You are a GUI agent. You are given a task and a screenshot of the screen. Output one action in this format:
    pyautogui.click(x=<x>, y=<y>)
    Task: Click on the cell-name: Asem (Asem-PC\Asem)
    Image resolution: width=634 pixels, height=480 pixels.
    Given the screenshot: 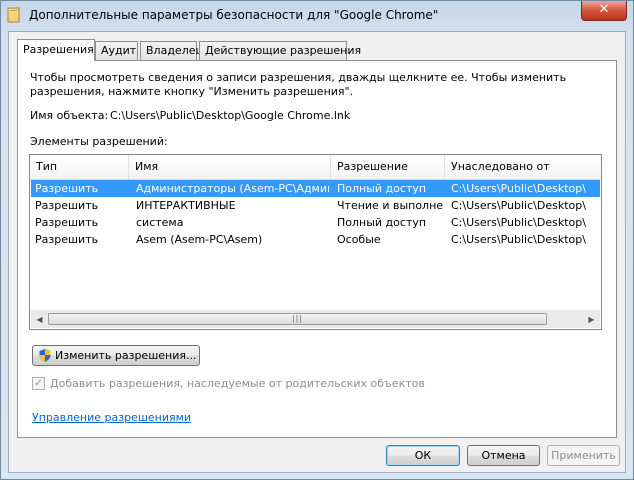 What is the action you would take?
    pyautogui.click(x=199, y=239)
    